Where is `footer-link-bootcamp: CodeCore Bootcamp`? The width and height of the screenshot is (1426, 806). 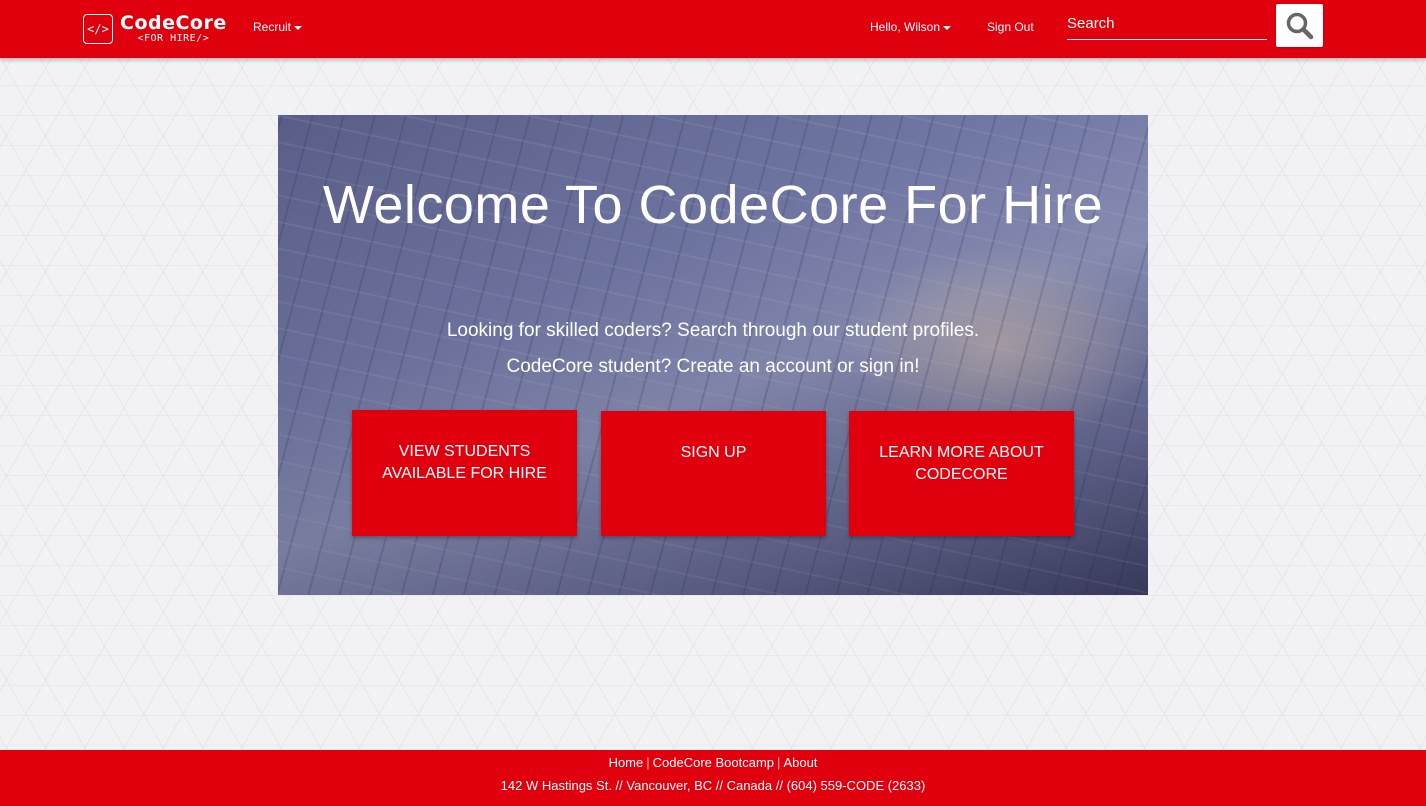 footer-link-bootcamp: CodeCore Bootcamp is located at coordinates (713, 762).